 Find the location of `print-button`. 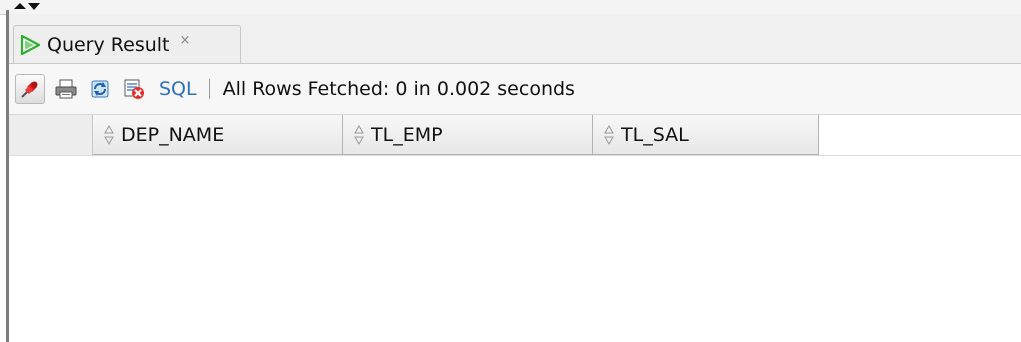

print-button is located at coordinates (66, 89).